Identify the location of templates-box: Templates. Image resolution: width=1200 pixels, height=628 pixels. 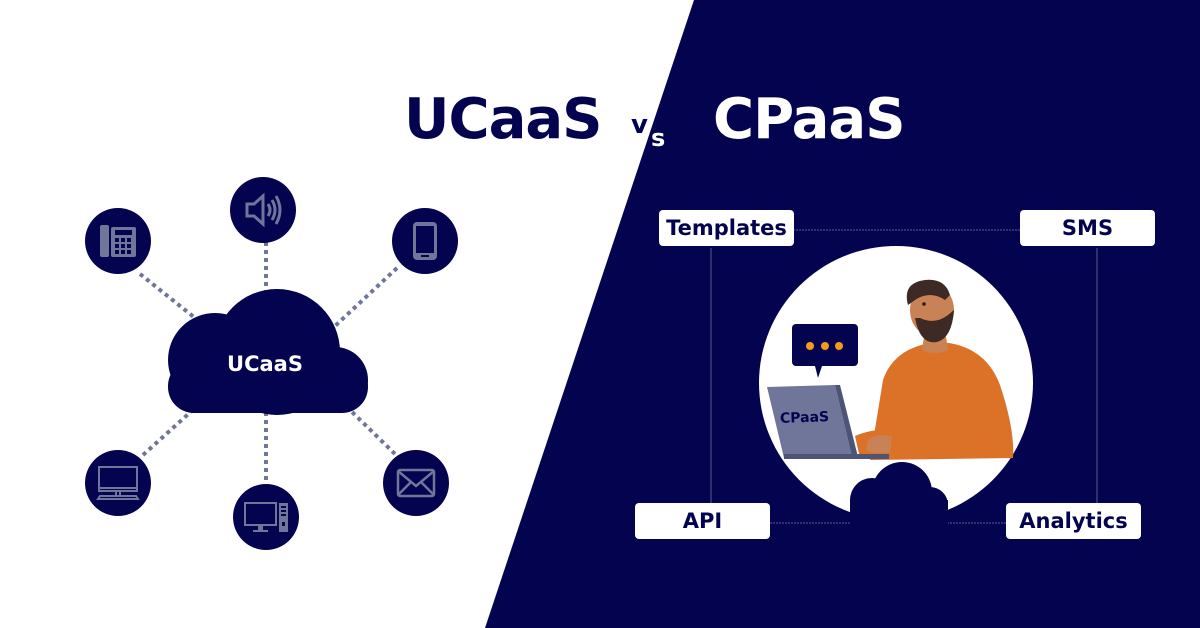
(726, 228).